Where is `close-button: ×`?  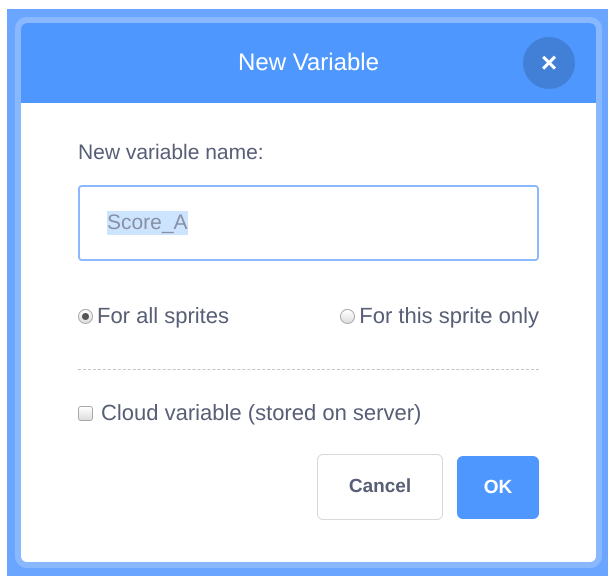 close-button: × is located at coordinates (549, 63).